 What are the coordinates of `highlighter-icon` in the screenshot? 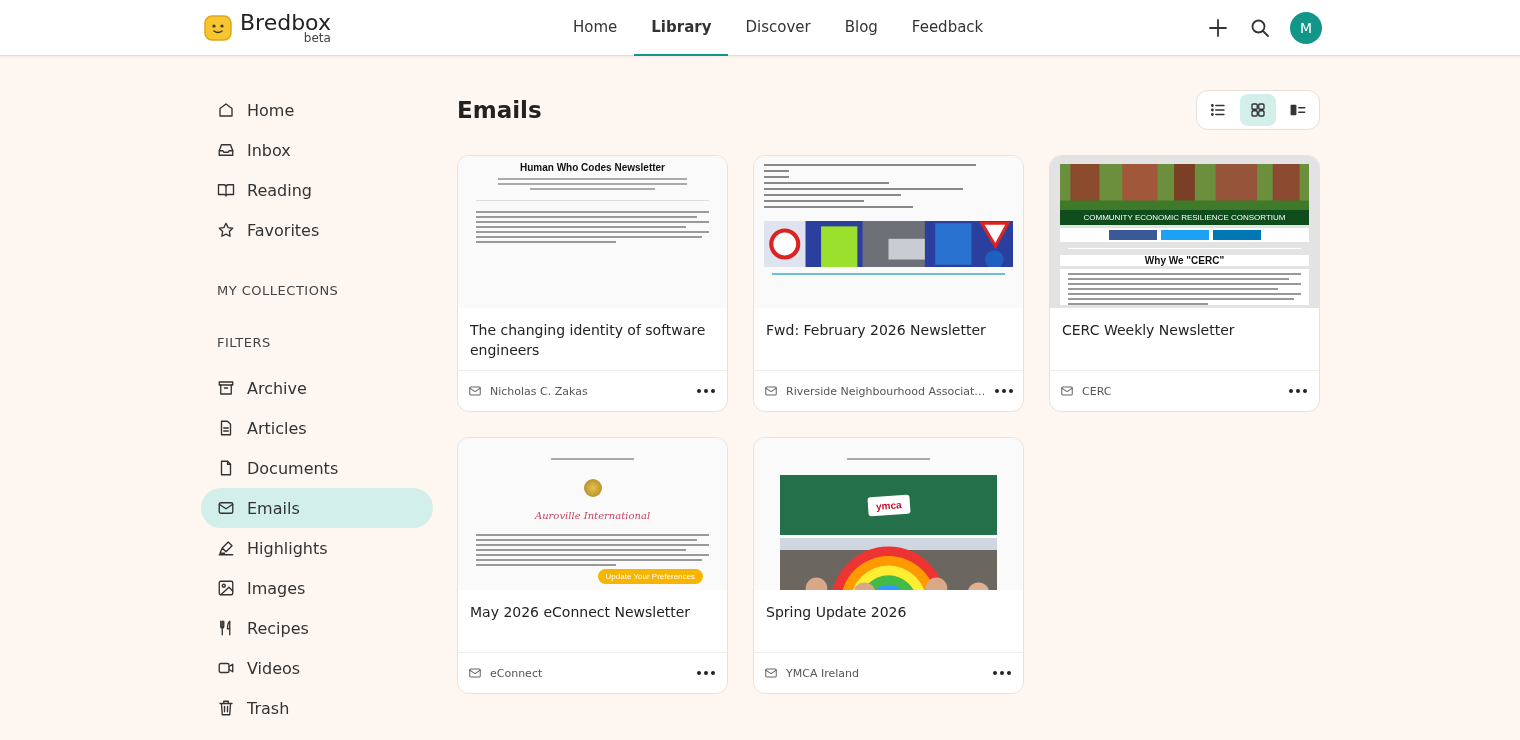 It's located at (226, 548).